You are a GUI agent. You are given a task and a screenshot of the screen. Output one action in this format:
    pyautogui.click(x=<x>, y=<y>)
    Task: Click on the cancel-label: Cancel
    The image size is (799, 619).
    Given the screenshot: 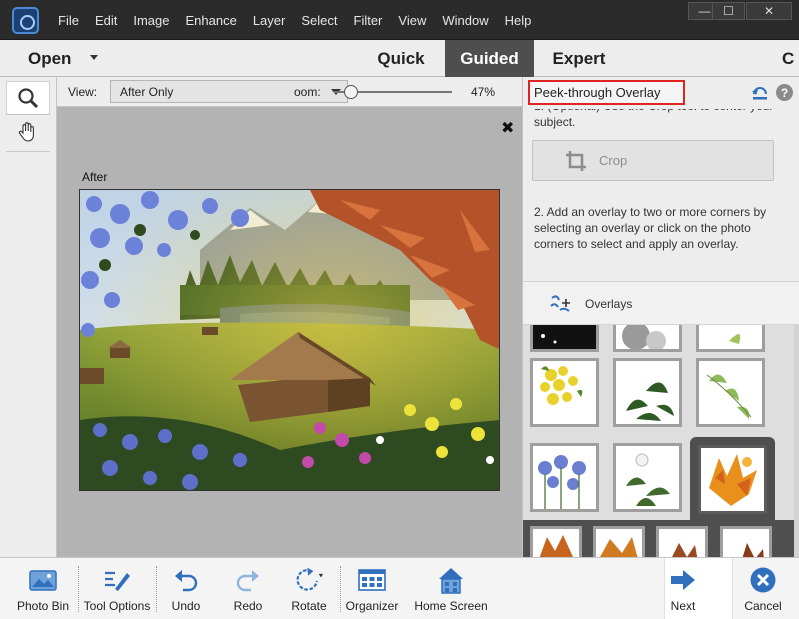 What is the action you would take?
    pyautogui.click(x=763, y=606)
    